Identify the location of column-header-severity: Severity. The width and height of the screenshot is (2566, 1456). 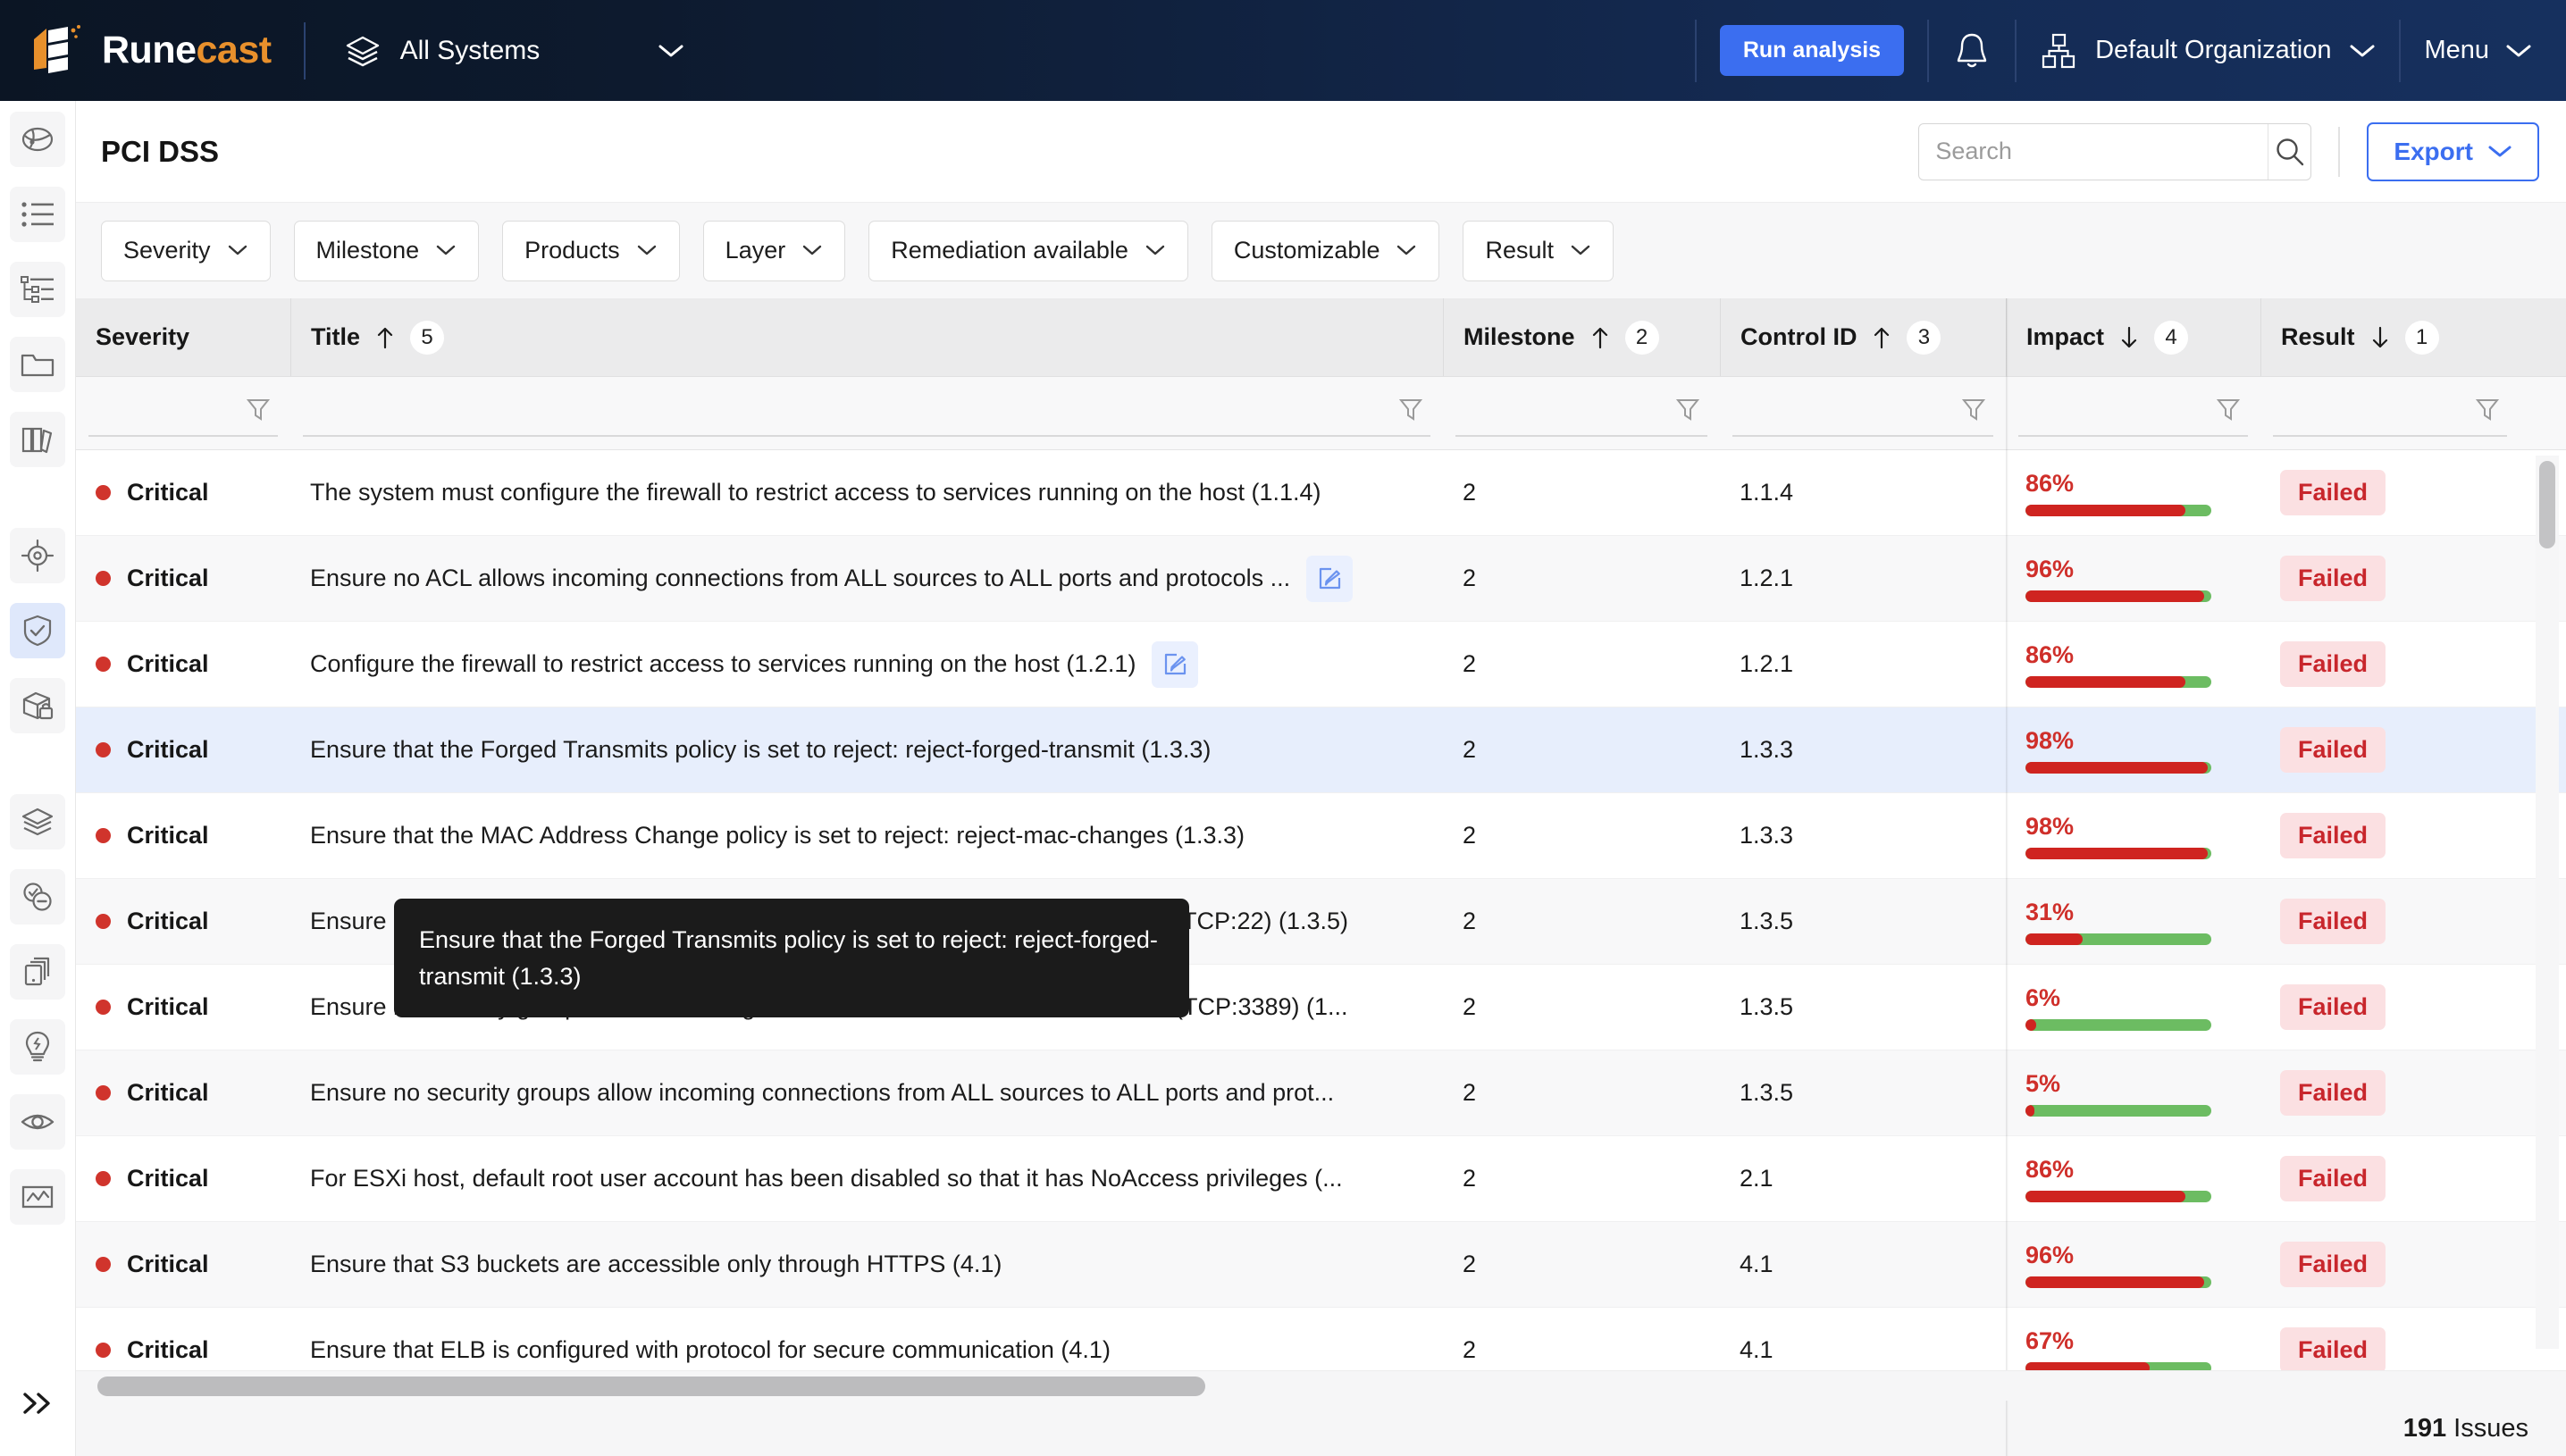
(183, 337).